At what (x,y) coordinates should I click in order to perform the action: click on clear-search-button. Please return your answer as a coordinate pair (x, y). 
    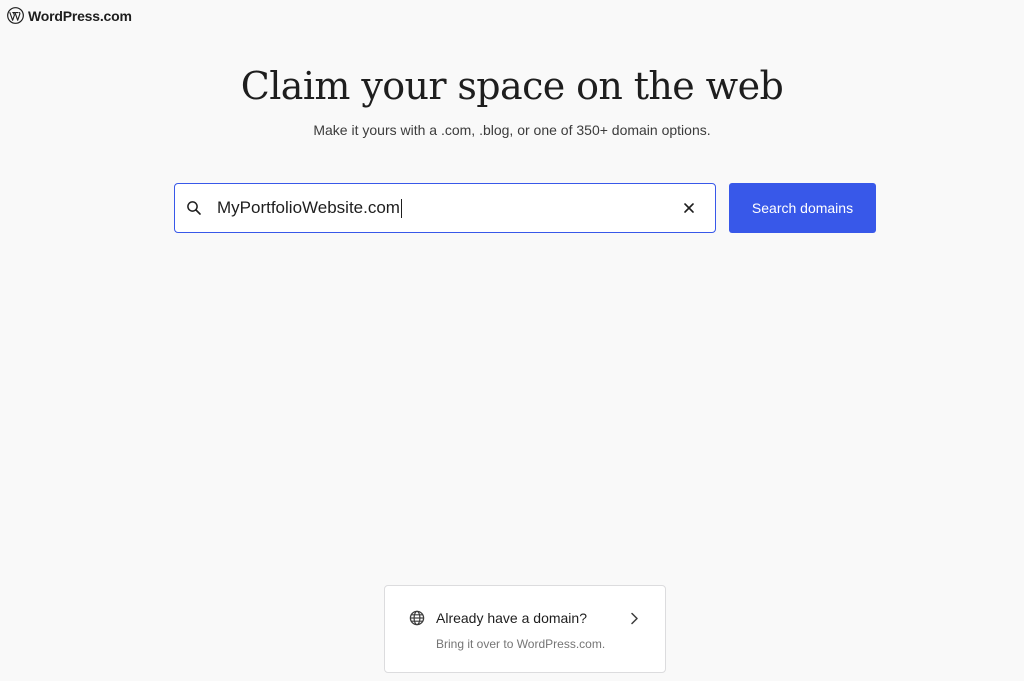
    Looking at the image, I should click on (689, 208).